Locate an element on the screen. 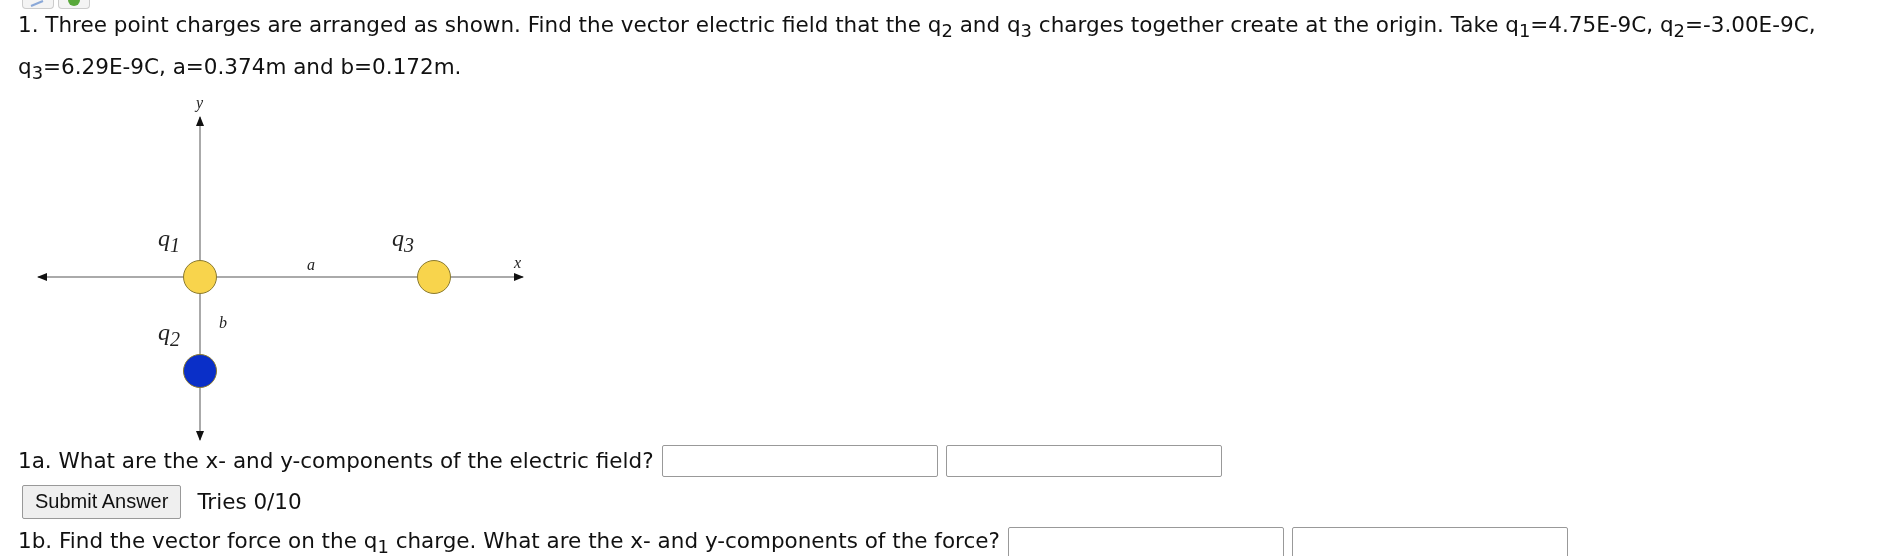  tries-counter: Tries 0/10 is located at coordinates (249, 502).